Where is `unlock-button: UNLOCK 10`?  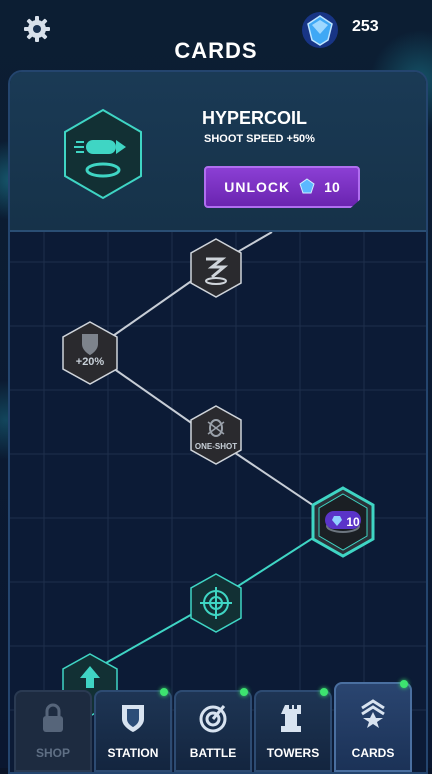 unlock-button: UNLOCK 10 is located at coordinates (282, 187).